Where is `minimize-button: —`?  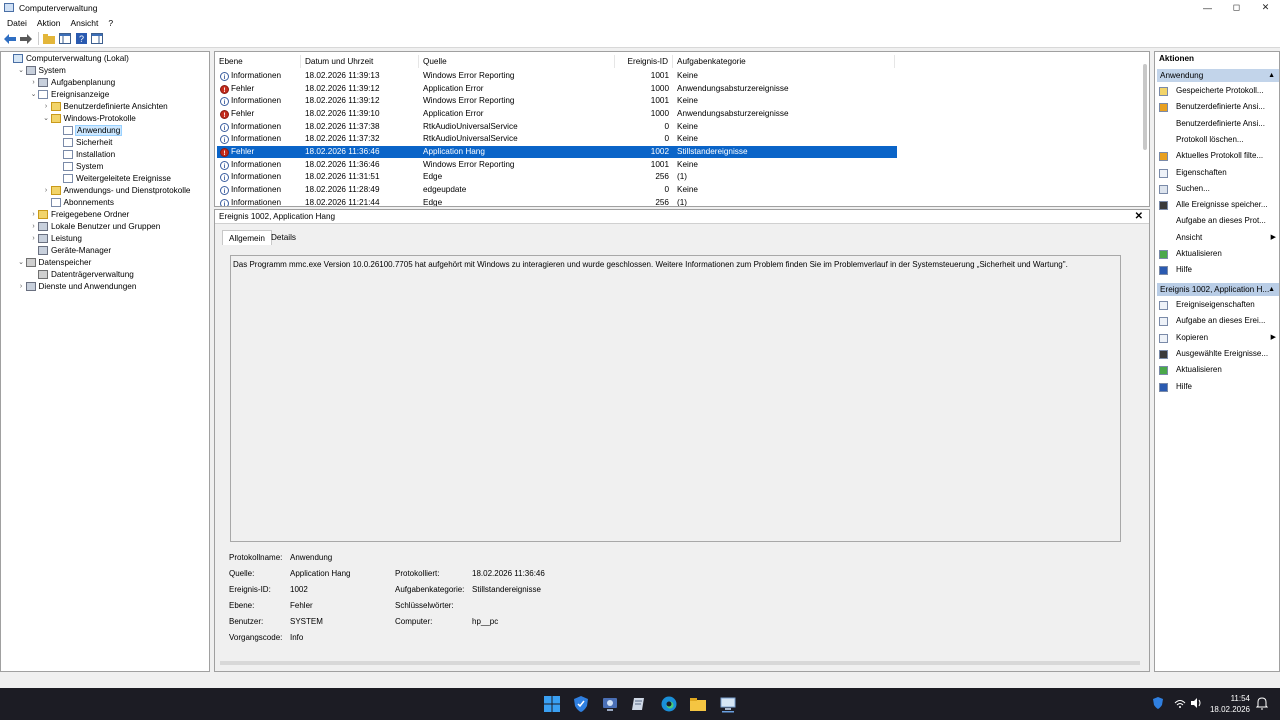 minimize-button: — is located at coordinates (1207, 7).